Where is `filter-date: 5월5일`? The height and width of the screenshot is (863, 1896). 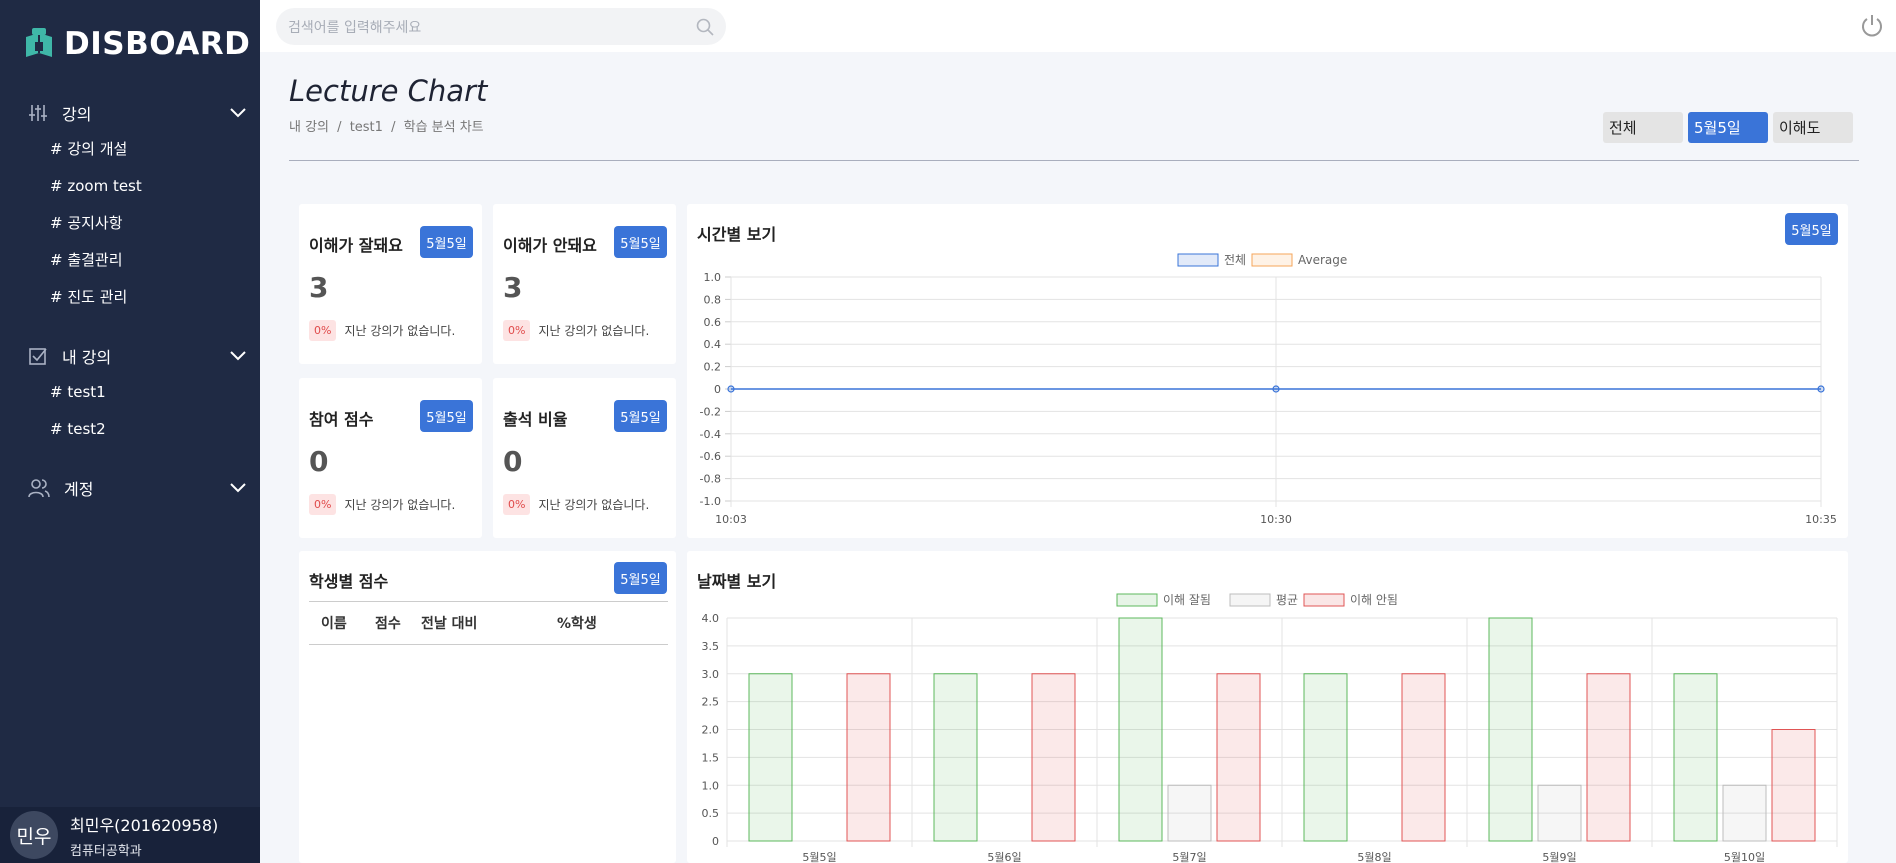 filter-date: 5월5일 is located at coordinates (1728, 127).